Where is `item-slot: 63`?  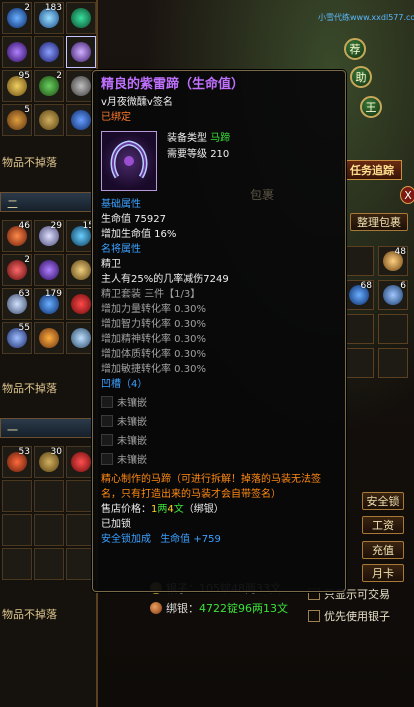
item-slot: 63 is located at coordinates (17, 304).